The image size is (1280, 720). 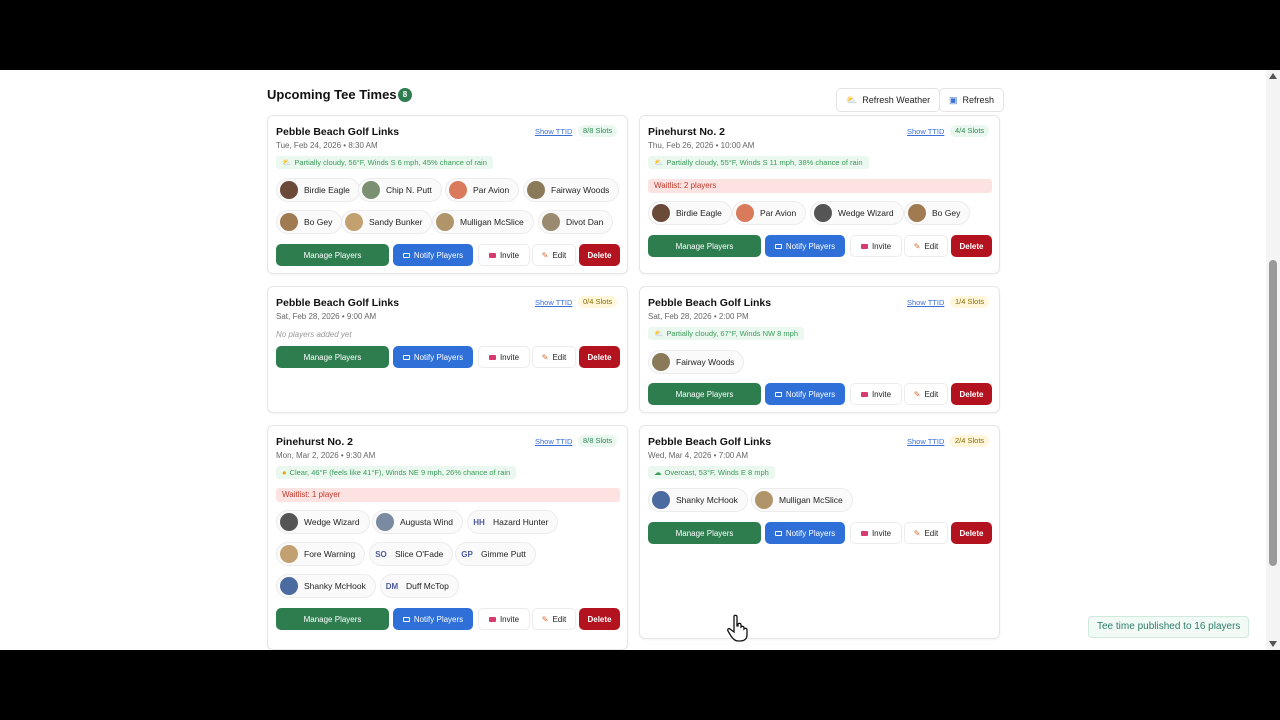 What do you see at coordinates (400, 190) in the screenshot?
I see `player-chip: Chip N. Putt` at bounding box center [400, 190].